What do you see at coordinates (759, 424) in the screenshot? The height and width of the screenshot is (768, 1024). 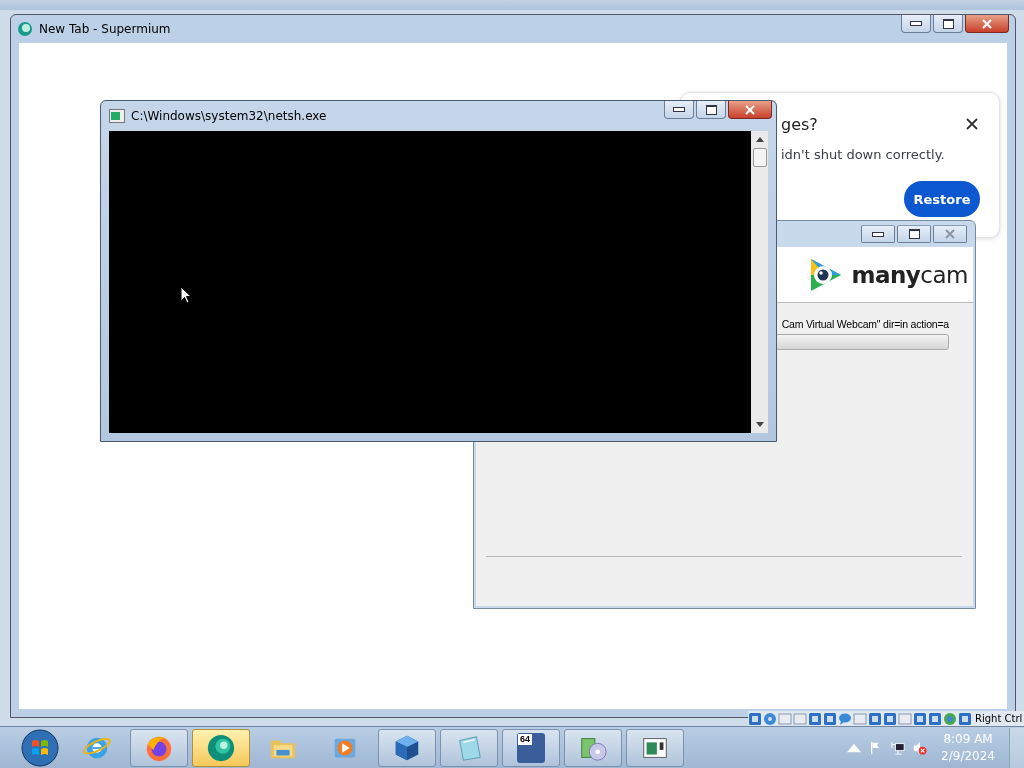 I see `scroll-down-icon` at bounding box center [759, 424].